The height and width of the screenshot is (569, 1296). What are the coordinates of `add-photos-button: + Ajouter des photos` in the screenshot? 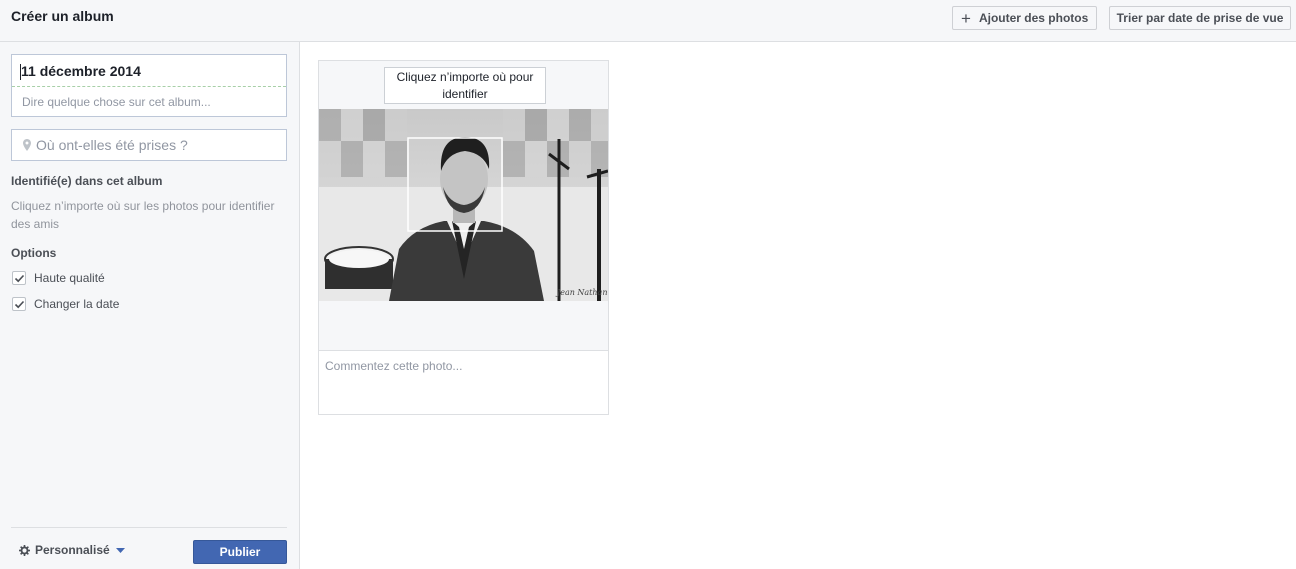 It's located at (1024, 18).